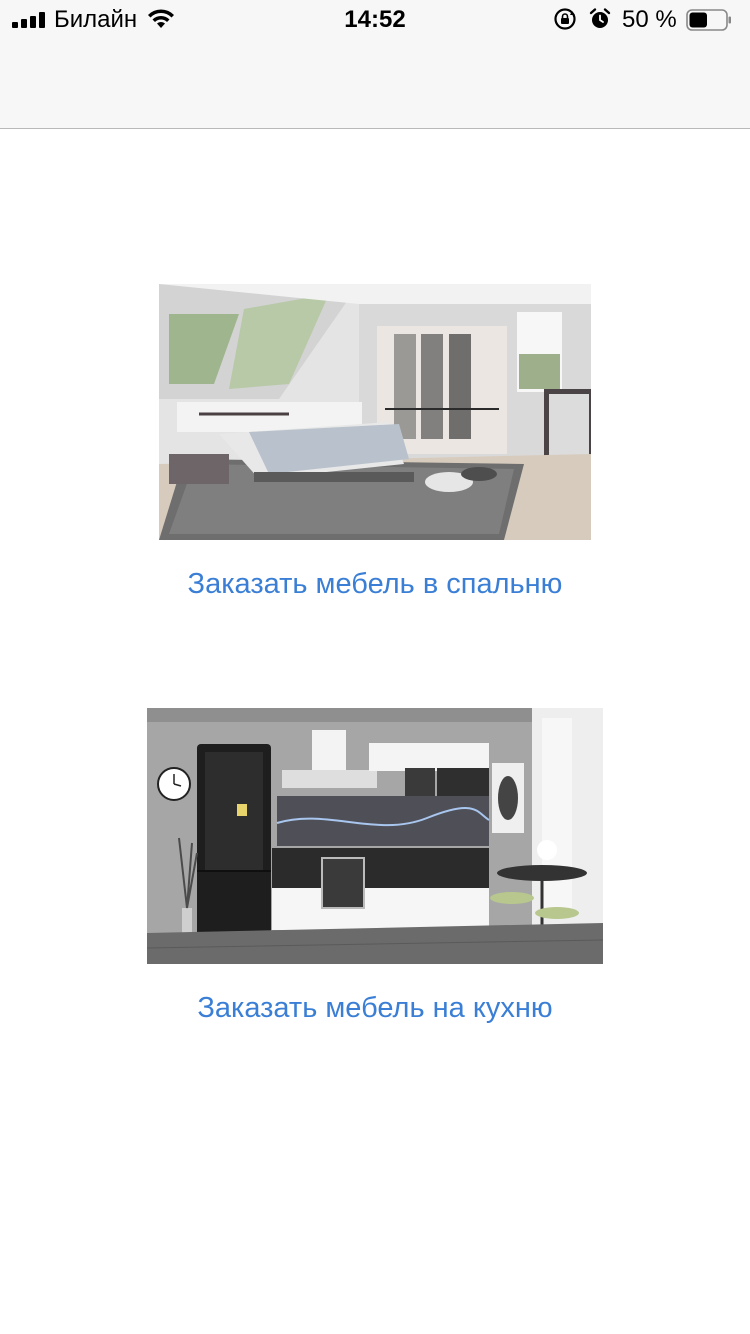 The width and height of the screenshot is (750, 1334). Describe the element at coordinates (708, 20) in the screenshot. I see `battery-icon` at that location.